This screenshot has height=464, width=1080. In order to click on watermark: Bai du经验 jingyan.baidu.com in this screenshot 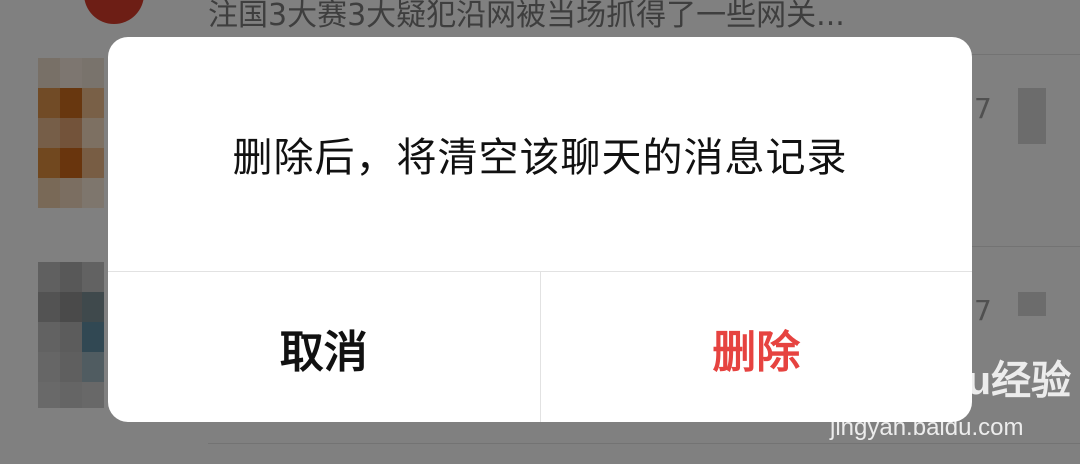, I will do `click(948, 393)`.